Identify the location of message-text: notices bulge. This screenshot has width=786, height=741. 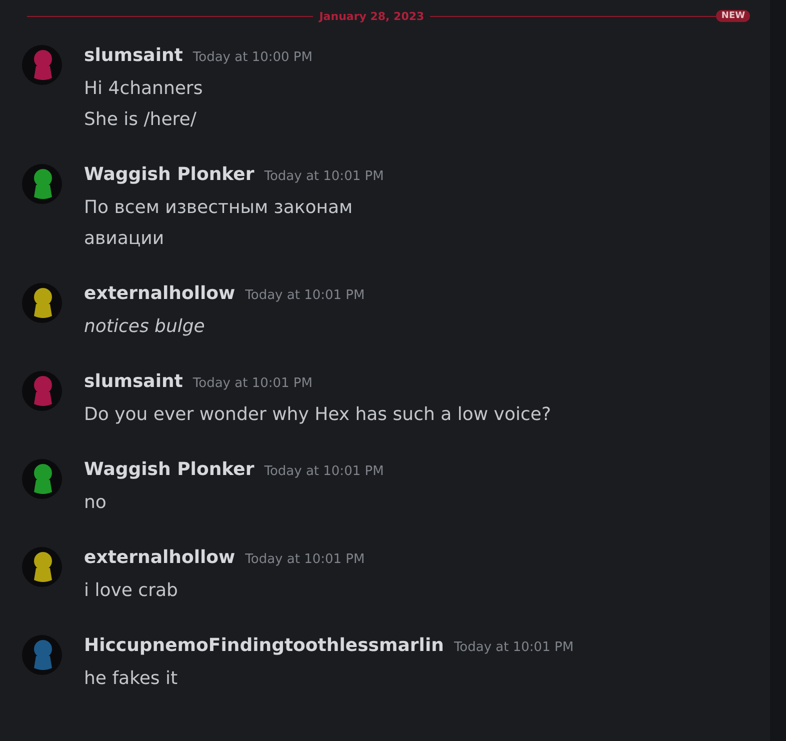
(145, 327).